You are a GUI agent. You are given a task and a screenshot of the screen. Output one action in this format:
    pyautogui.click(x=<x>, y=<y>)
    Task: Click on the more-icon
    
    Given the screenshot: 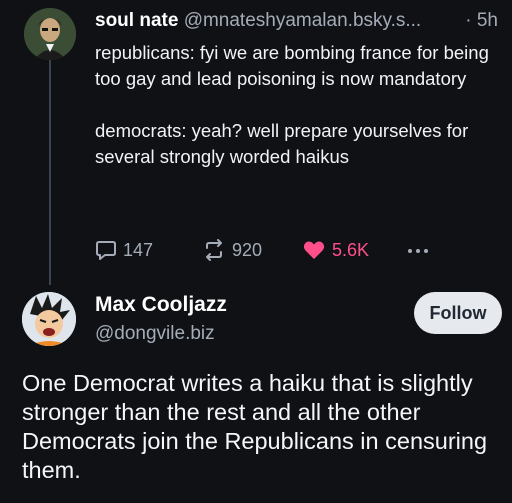 What is the action you would take?
    pyautogui.click(x=418, y=251)
    